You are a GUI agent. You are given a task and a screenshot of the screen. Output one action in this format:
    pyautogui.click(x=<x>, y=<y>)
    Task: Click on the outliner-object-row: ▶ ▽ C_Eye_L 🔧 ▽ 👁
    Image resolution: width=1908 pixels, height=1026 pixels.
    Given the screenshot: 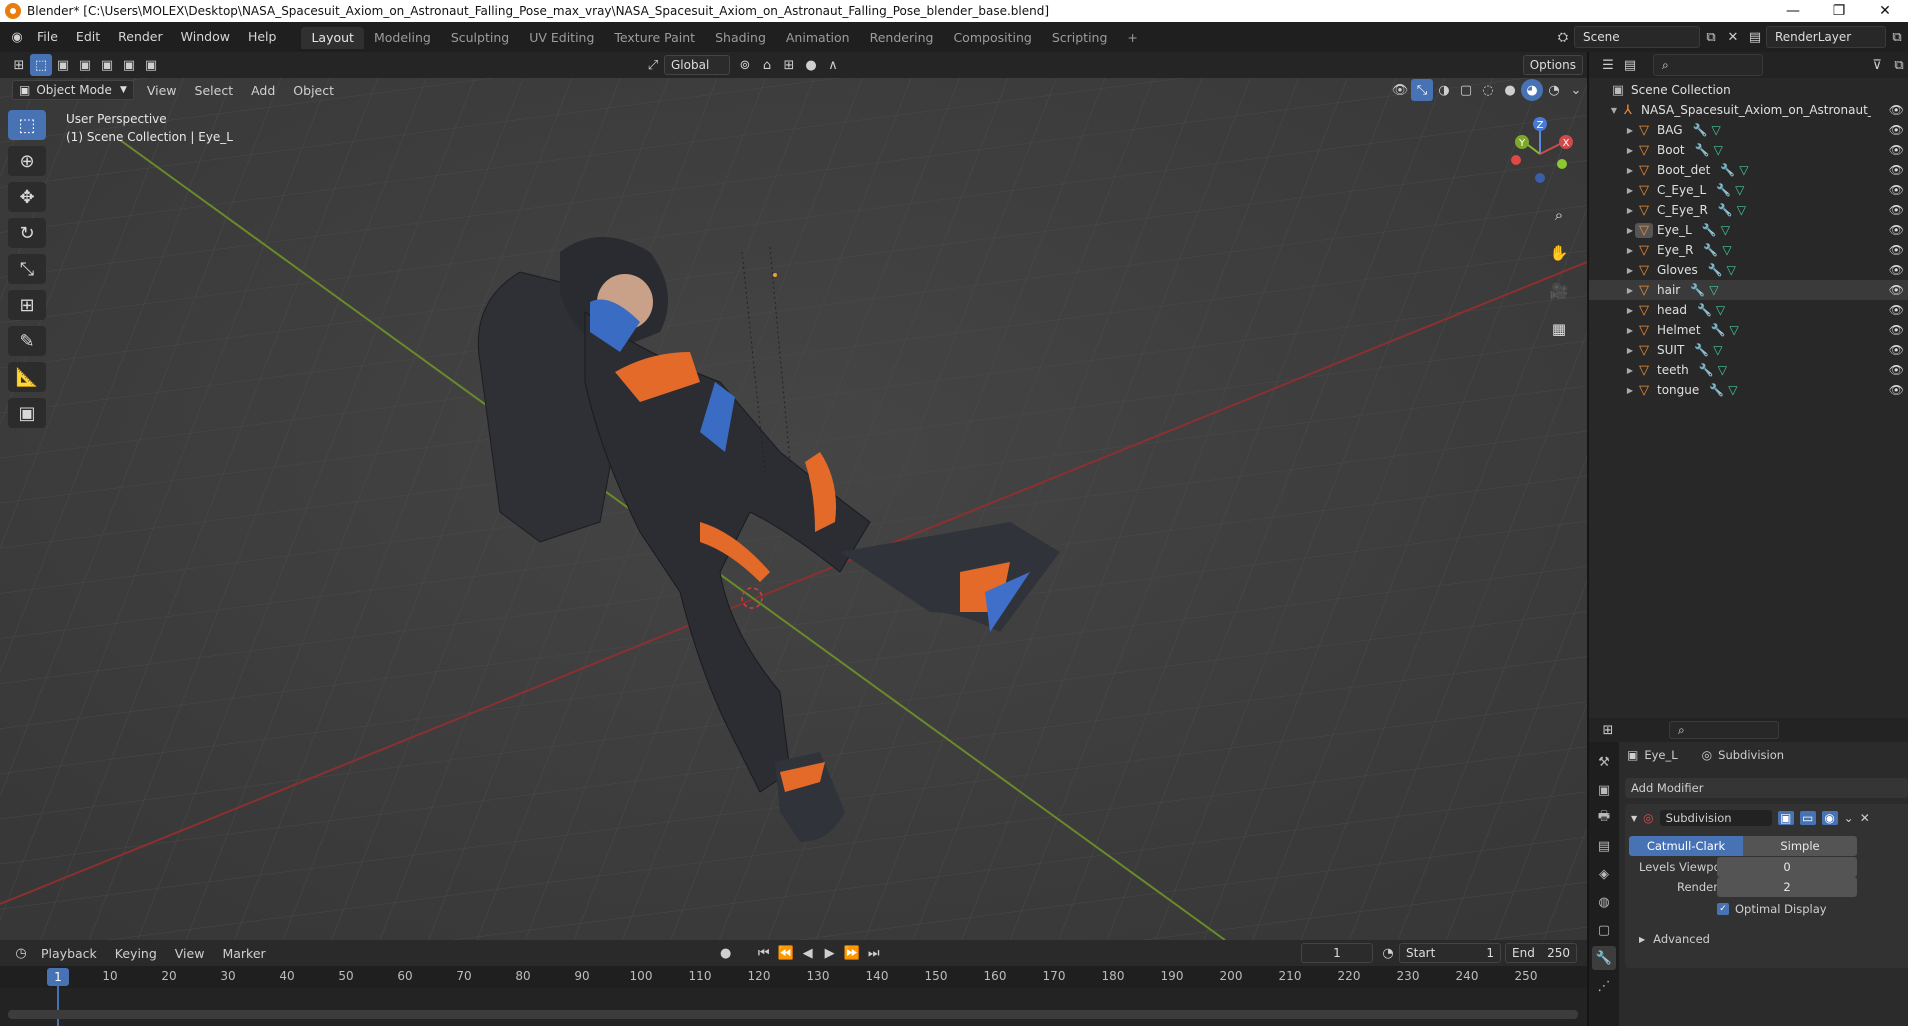 What is the action you would take?
    pyautogui.click(x=1748, y=190)
    